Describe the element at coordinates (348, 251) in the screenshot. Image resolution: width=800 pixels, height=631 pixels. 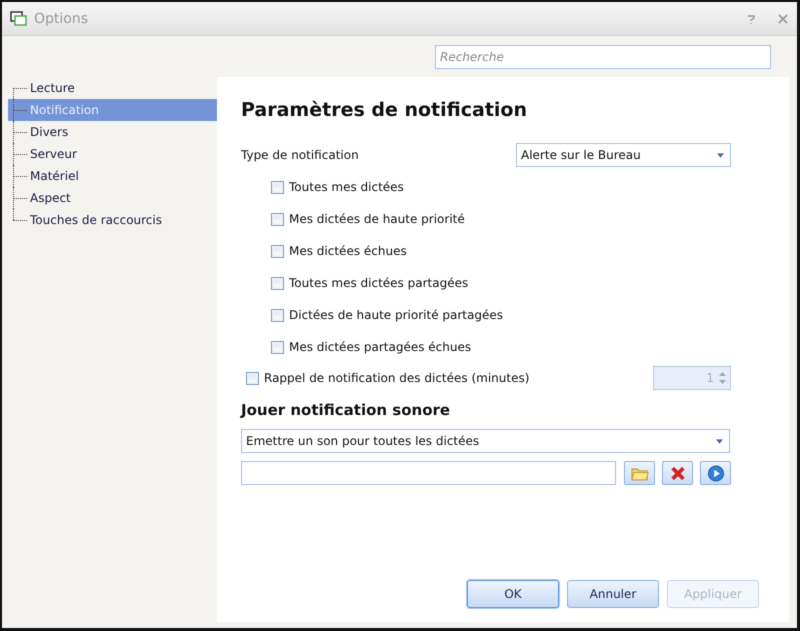
I see `checkbox-label: Mes dictées échues` at that location.